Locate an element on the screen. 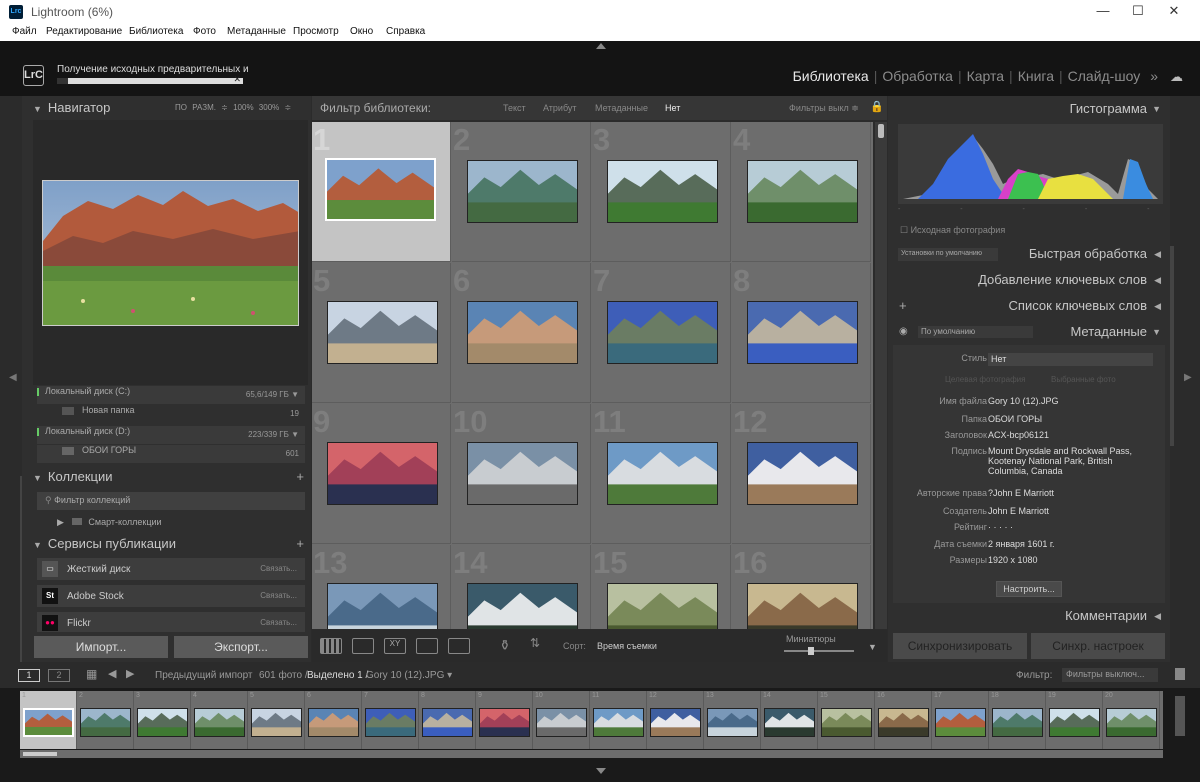 This screenshot has height=782, width=1200. target-photo-tab: Целевая фотография is located at coordinates (985, 379).